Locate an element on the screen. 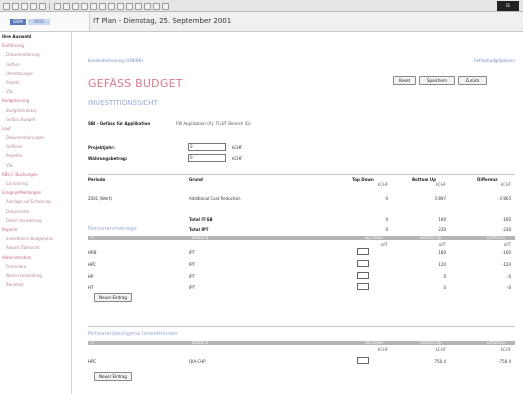 The image size is (523, 394). section-title-investitionen: Personenbezogene Investitionen is located at coordinates (133, 334).